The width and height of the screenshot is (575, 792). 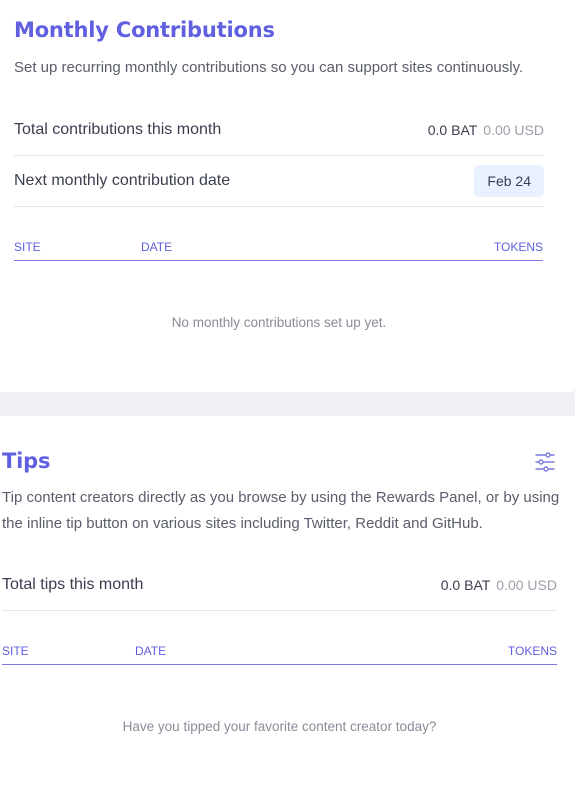 What do you see at coordinates (118, 129) in the screenshot?
I see `monthly-total-label: Total contributions this month` at bounding box center [118, 129].